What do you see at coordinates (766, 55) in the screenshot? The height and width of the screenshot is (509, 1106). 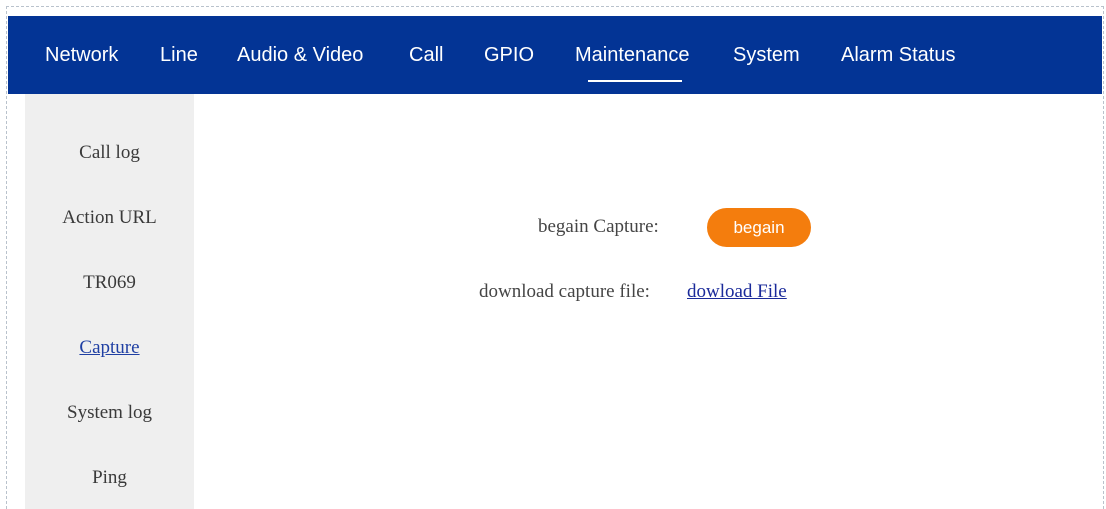 I see `nav-tab-system: System` at bounding box center [766, 55].